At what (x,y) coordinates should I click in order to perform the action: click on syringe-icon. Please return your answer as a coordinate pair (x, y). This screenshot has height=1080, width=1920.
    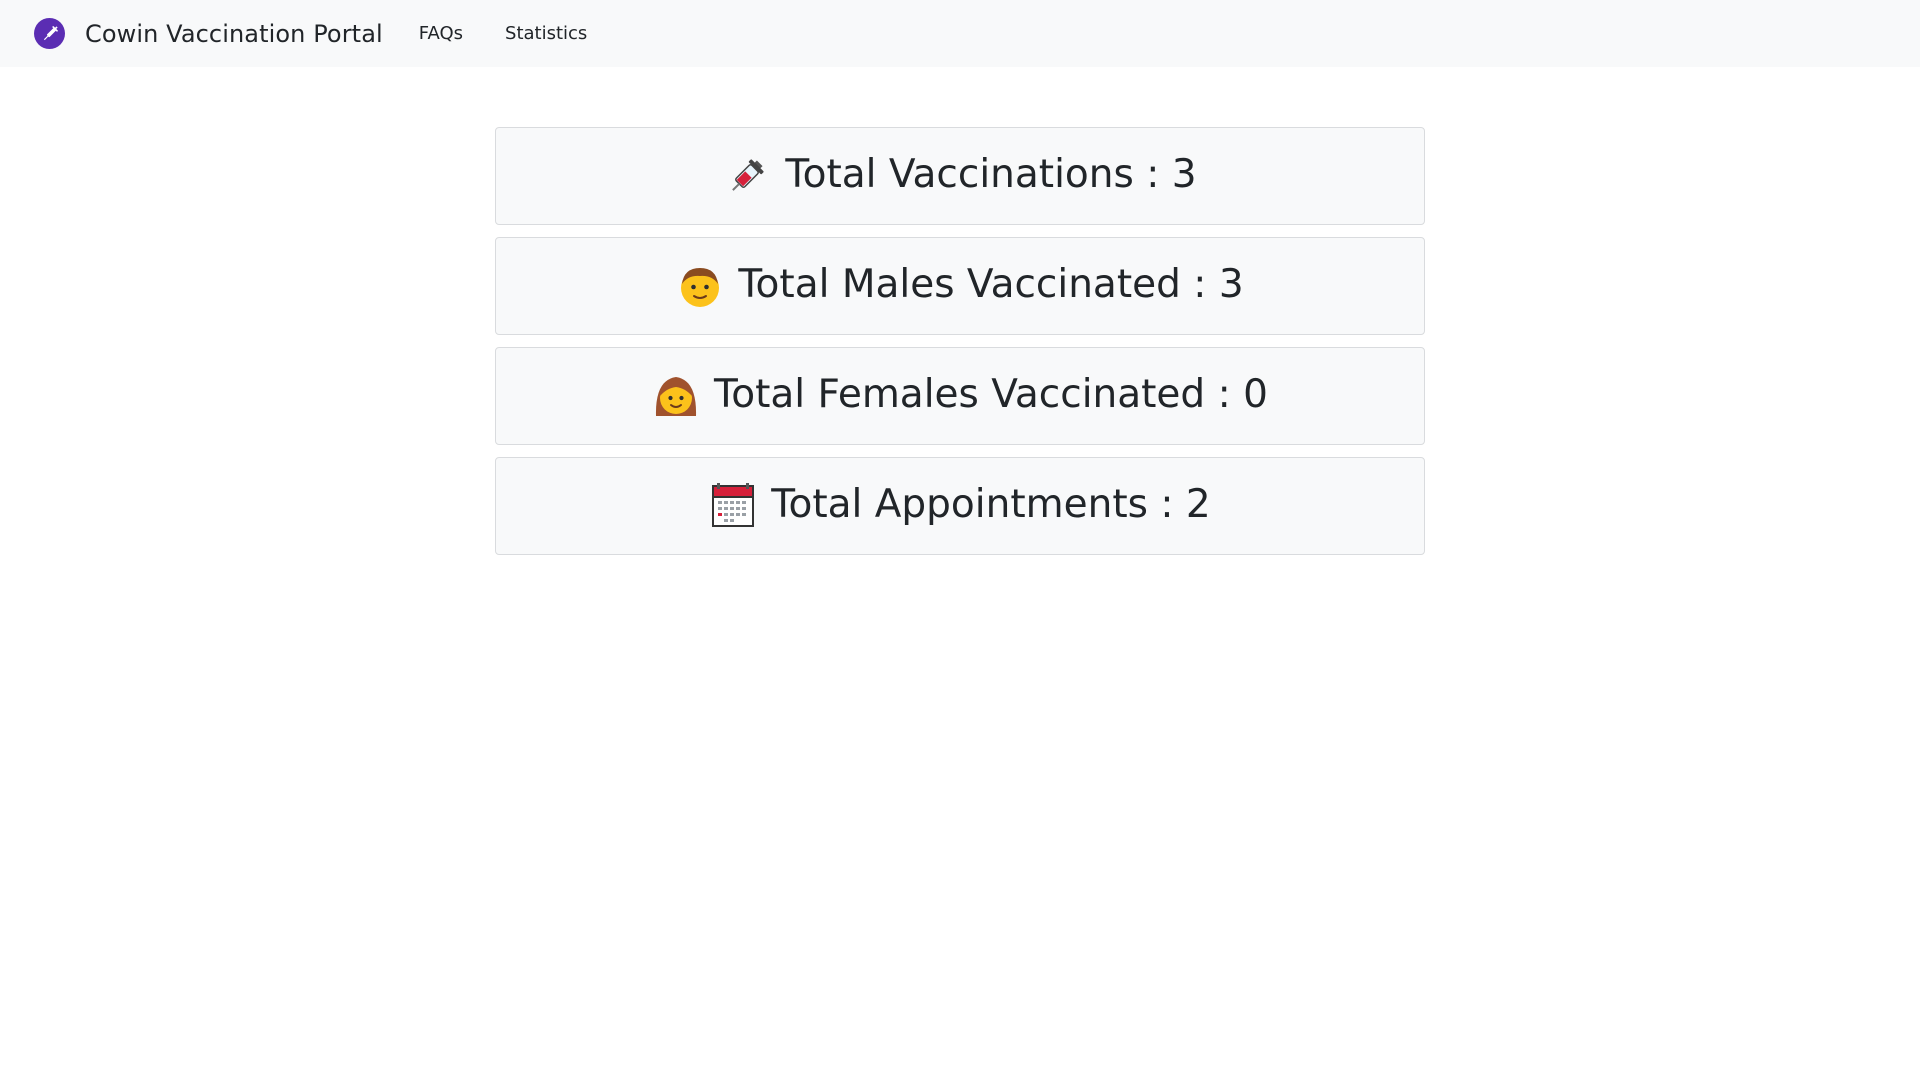
    Looking at the image, I should click on (747, 176).